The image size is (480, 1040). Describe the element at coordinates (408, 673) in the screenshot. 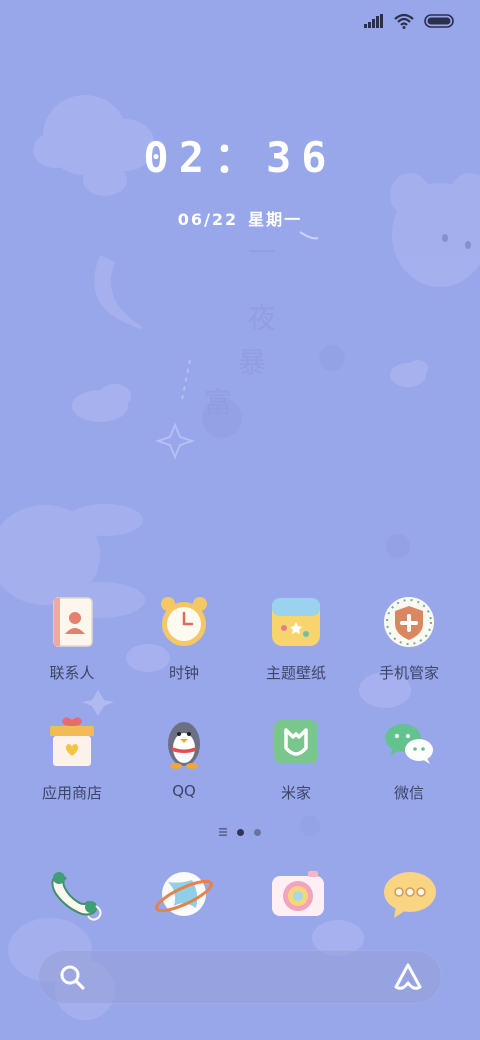

I see `app-label: 手机管家` at that location.